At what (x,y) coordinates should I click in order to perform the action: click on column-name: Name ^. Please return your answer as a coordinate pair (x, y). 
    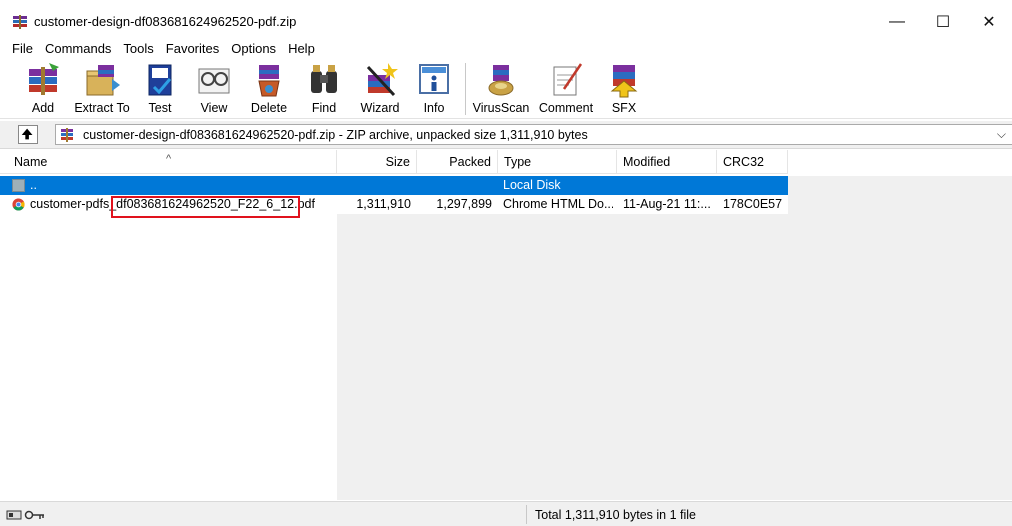
    Looking at the image, I should click on (168, 162).